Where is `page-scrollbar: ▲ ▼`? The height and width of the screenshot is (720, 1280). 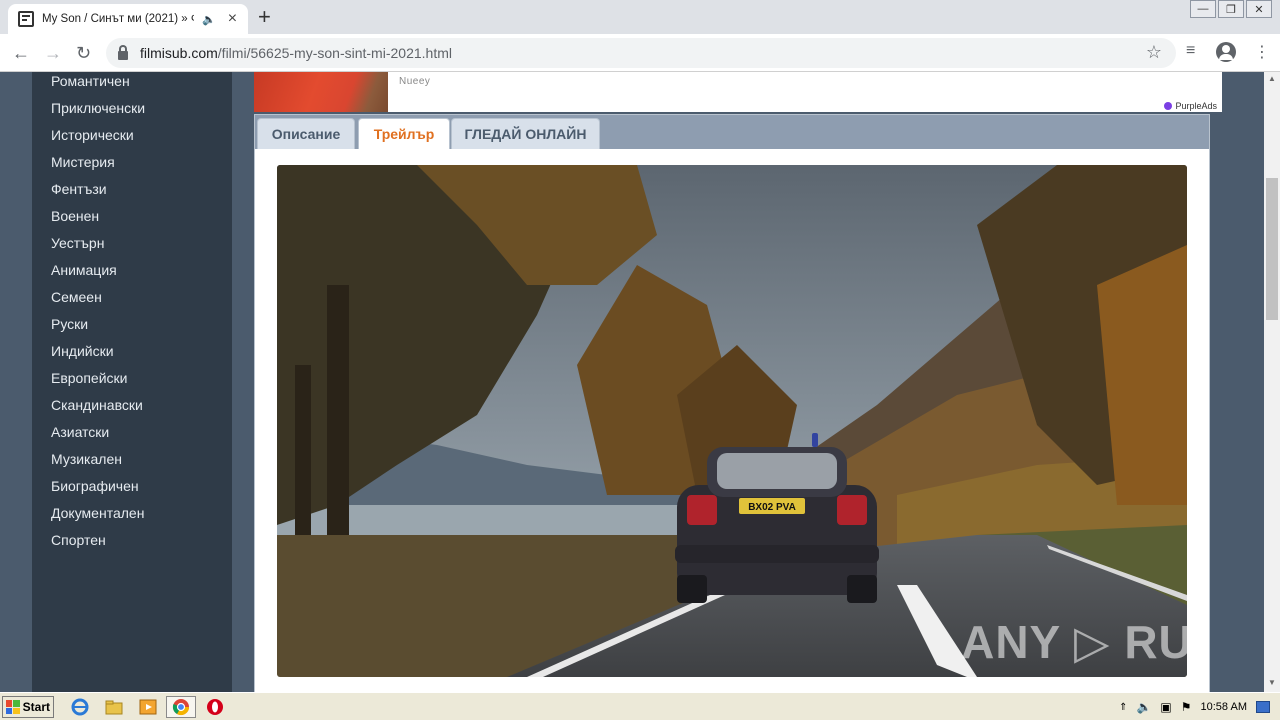
page-scrollbar: ▲ ▼ is located at coordinates (1272, 382).